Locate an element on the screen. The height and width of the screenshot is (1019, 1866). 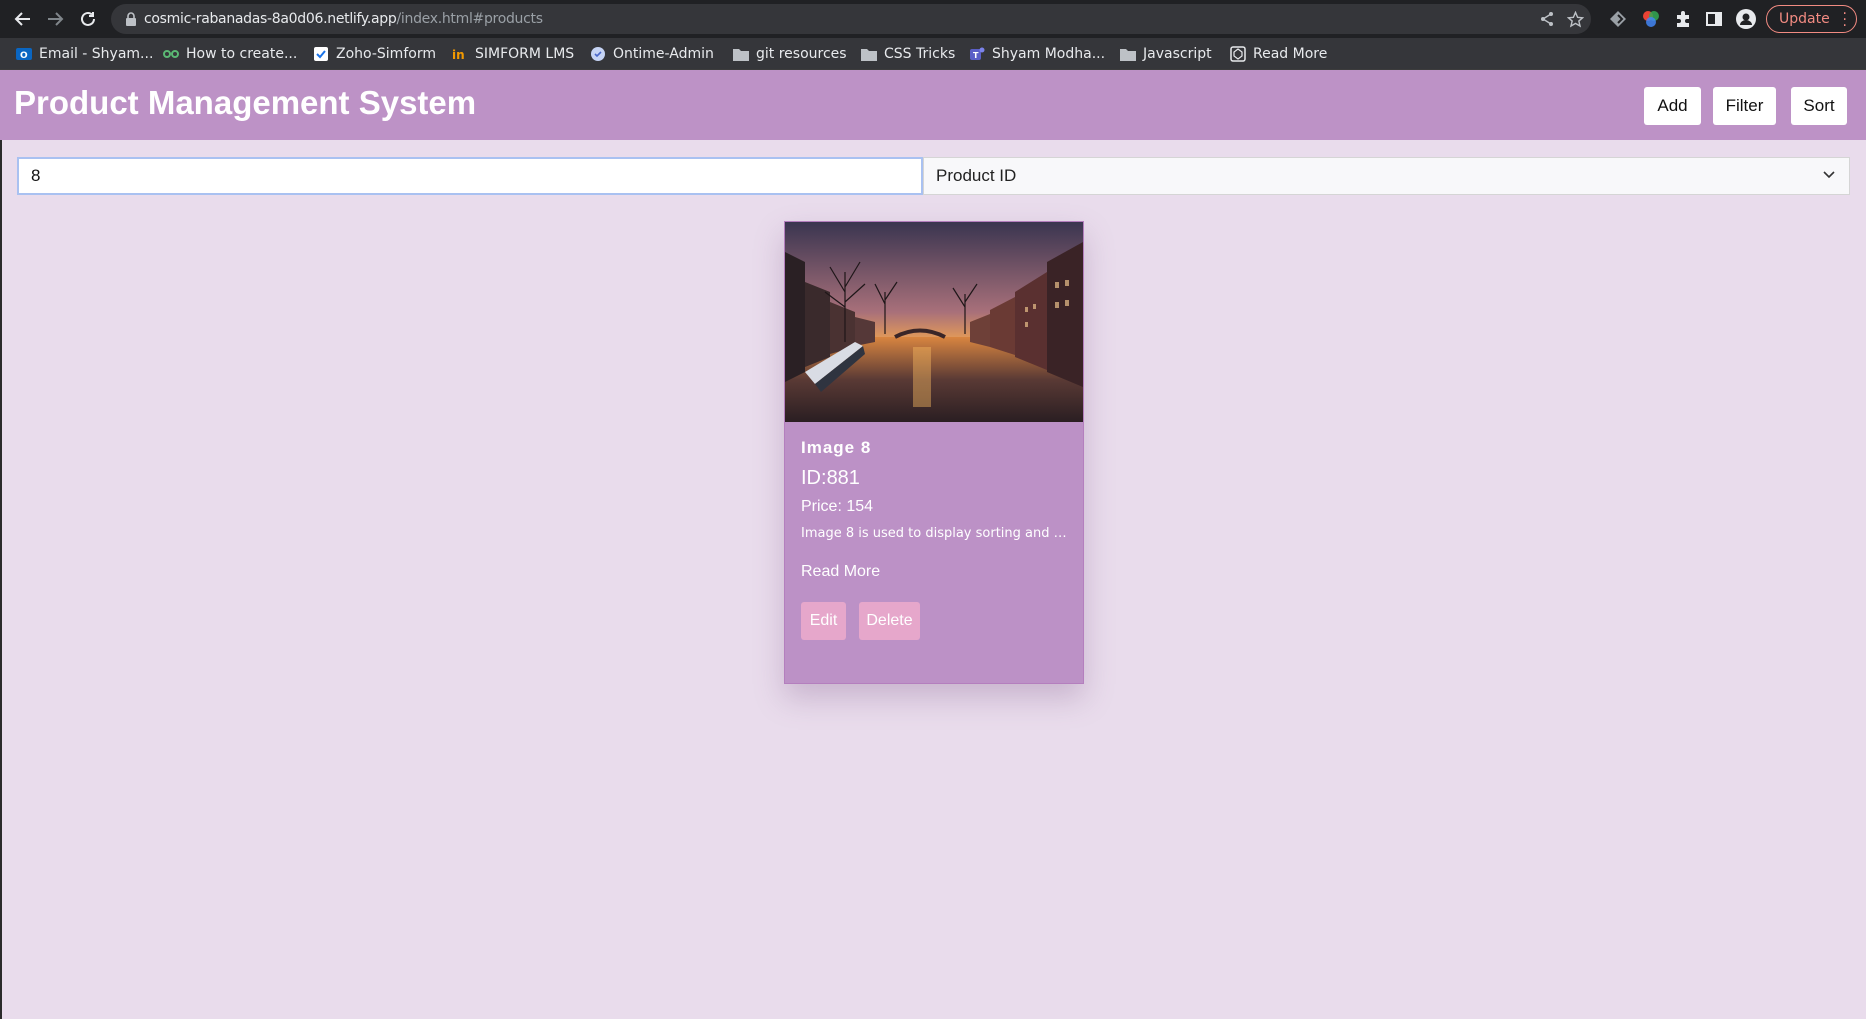
back-arrow-icon is located at coordinates (22, 19).